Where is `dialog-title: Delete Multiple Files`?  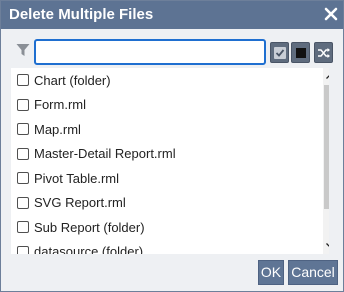 dialog-title: Delete Multiple Files is located at coordinates (81, 14).